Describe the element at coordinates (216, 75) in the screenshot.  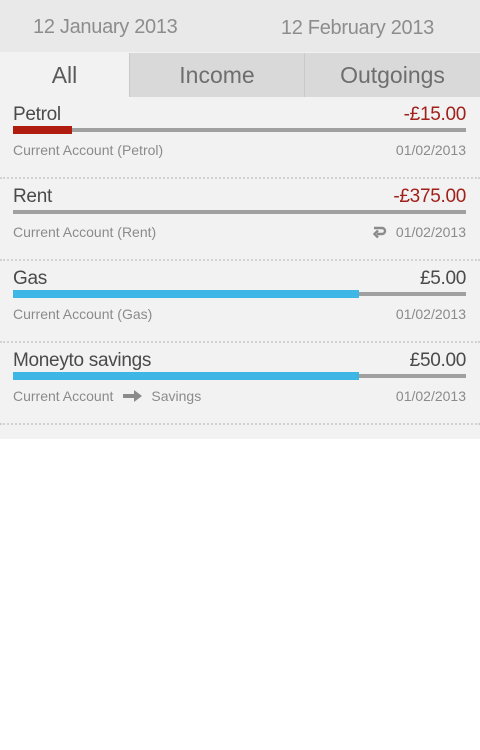
I see `tab-income: Income` at that location.